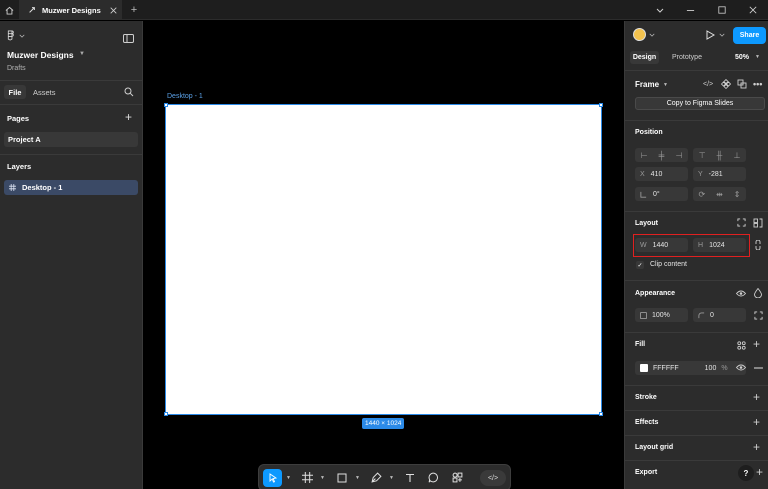 Image resolution: width=768 pixels, height=489 pixels. I want to click on text-tool-button, so click(410, 477).